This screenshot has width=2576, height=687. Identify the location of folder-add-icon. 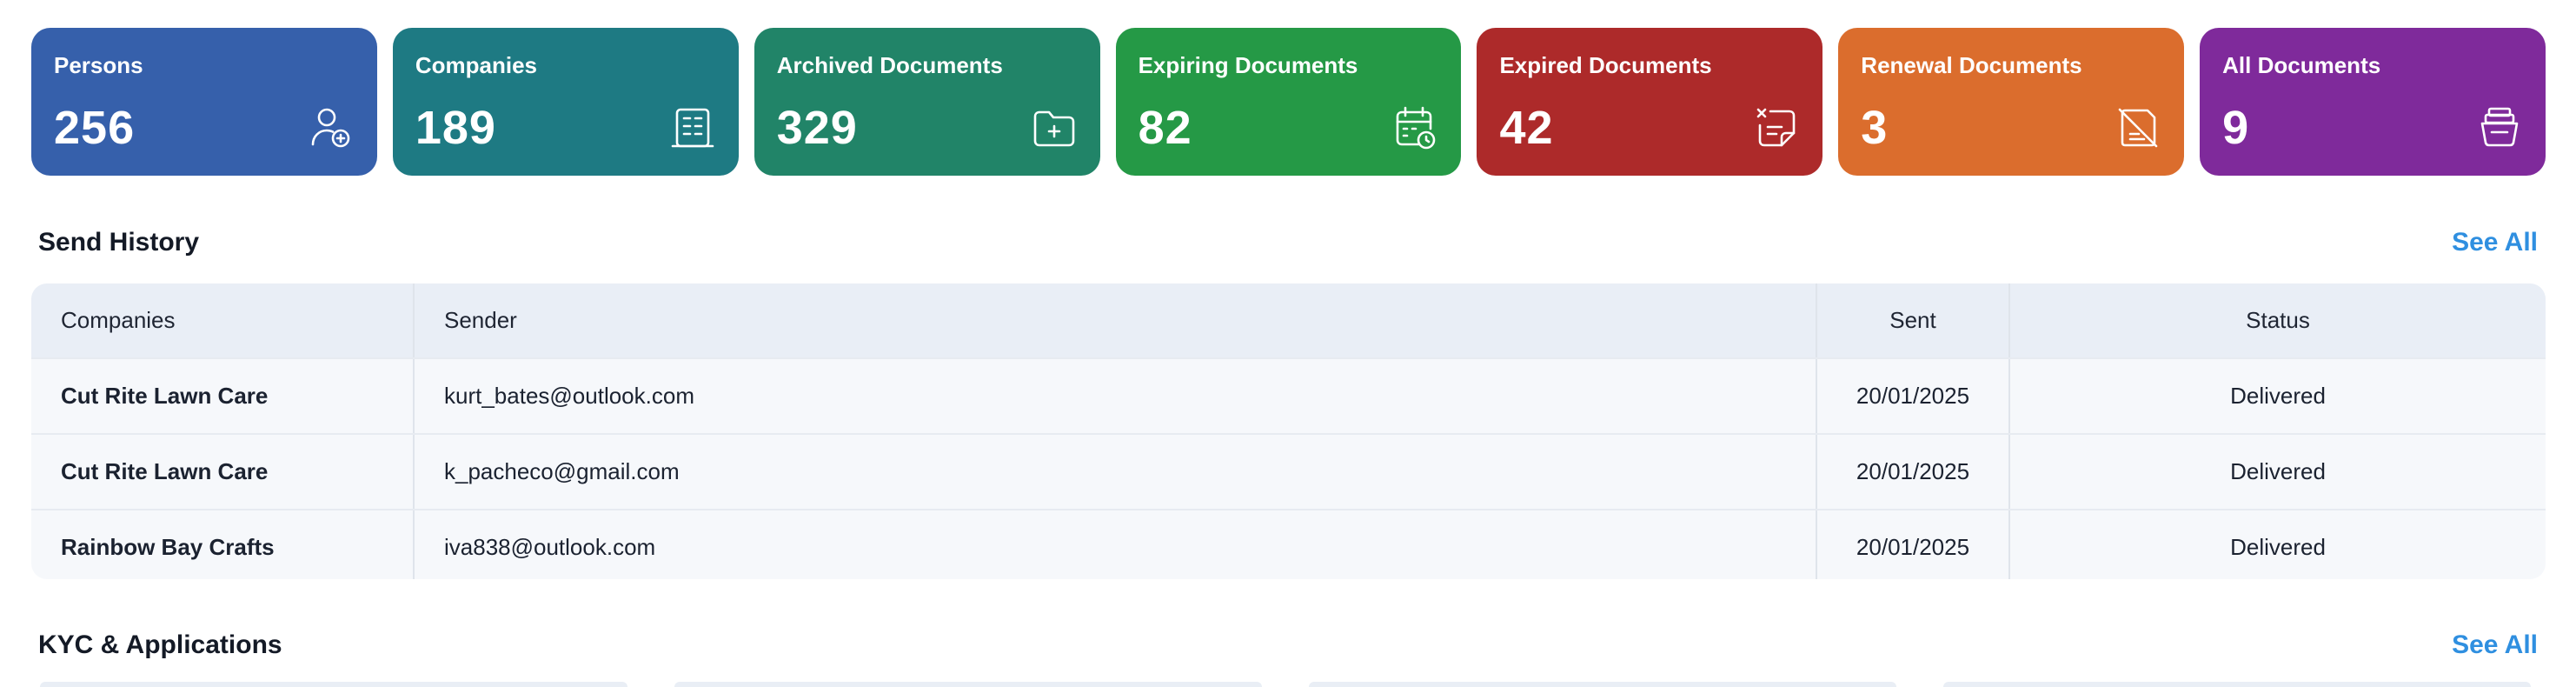
(1054, 127).